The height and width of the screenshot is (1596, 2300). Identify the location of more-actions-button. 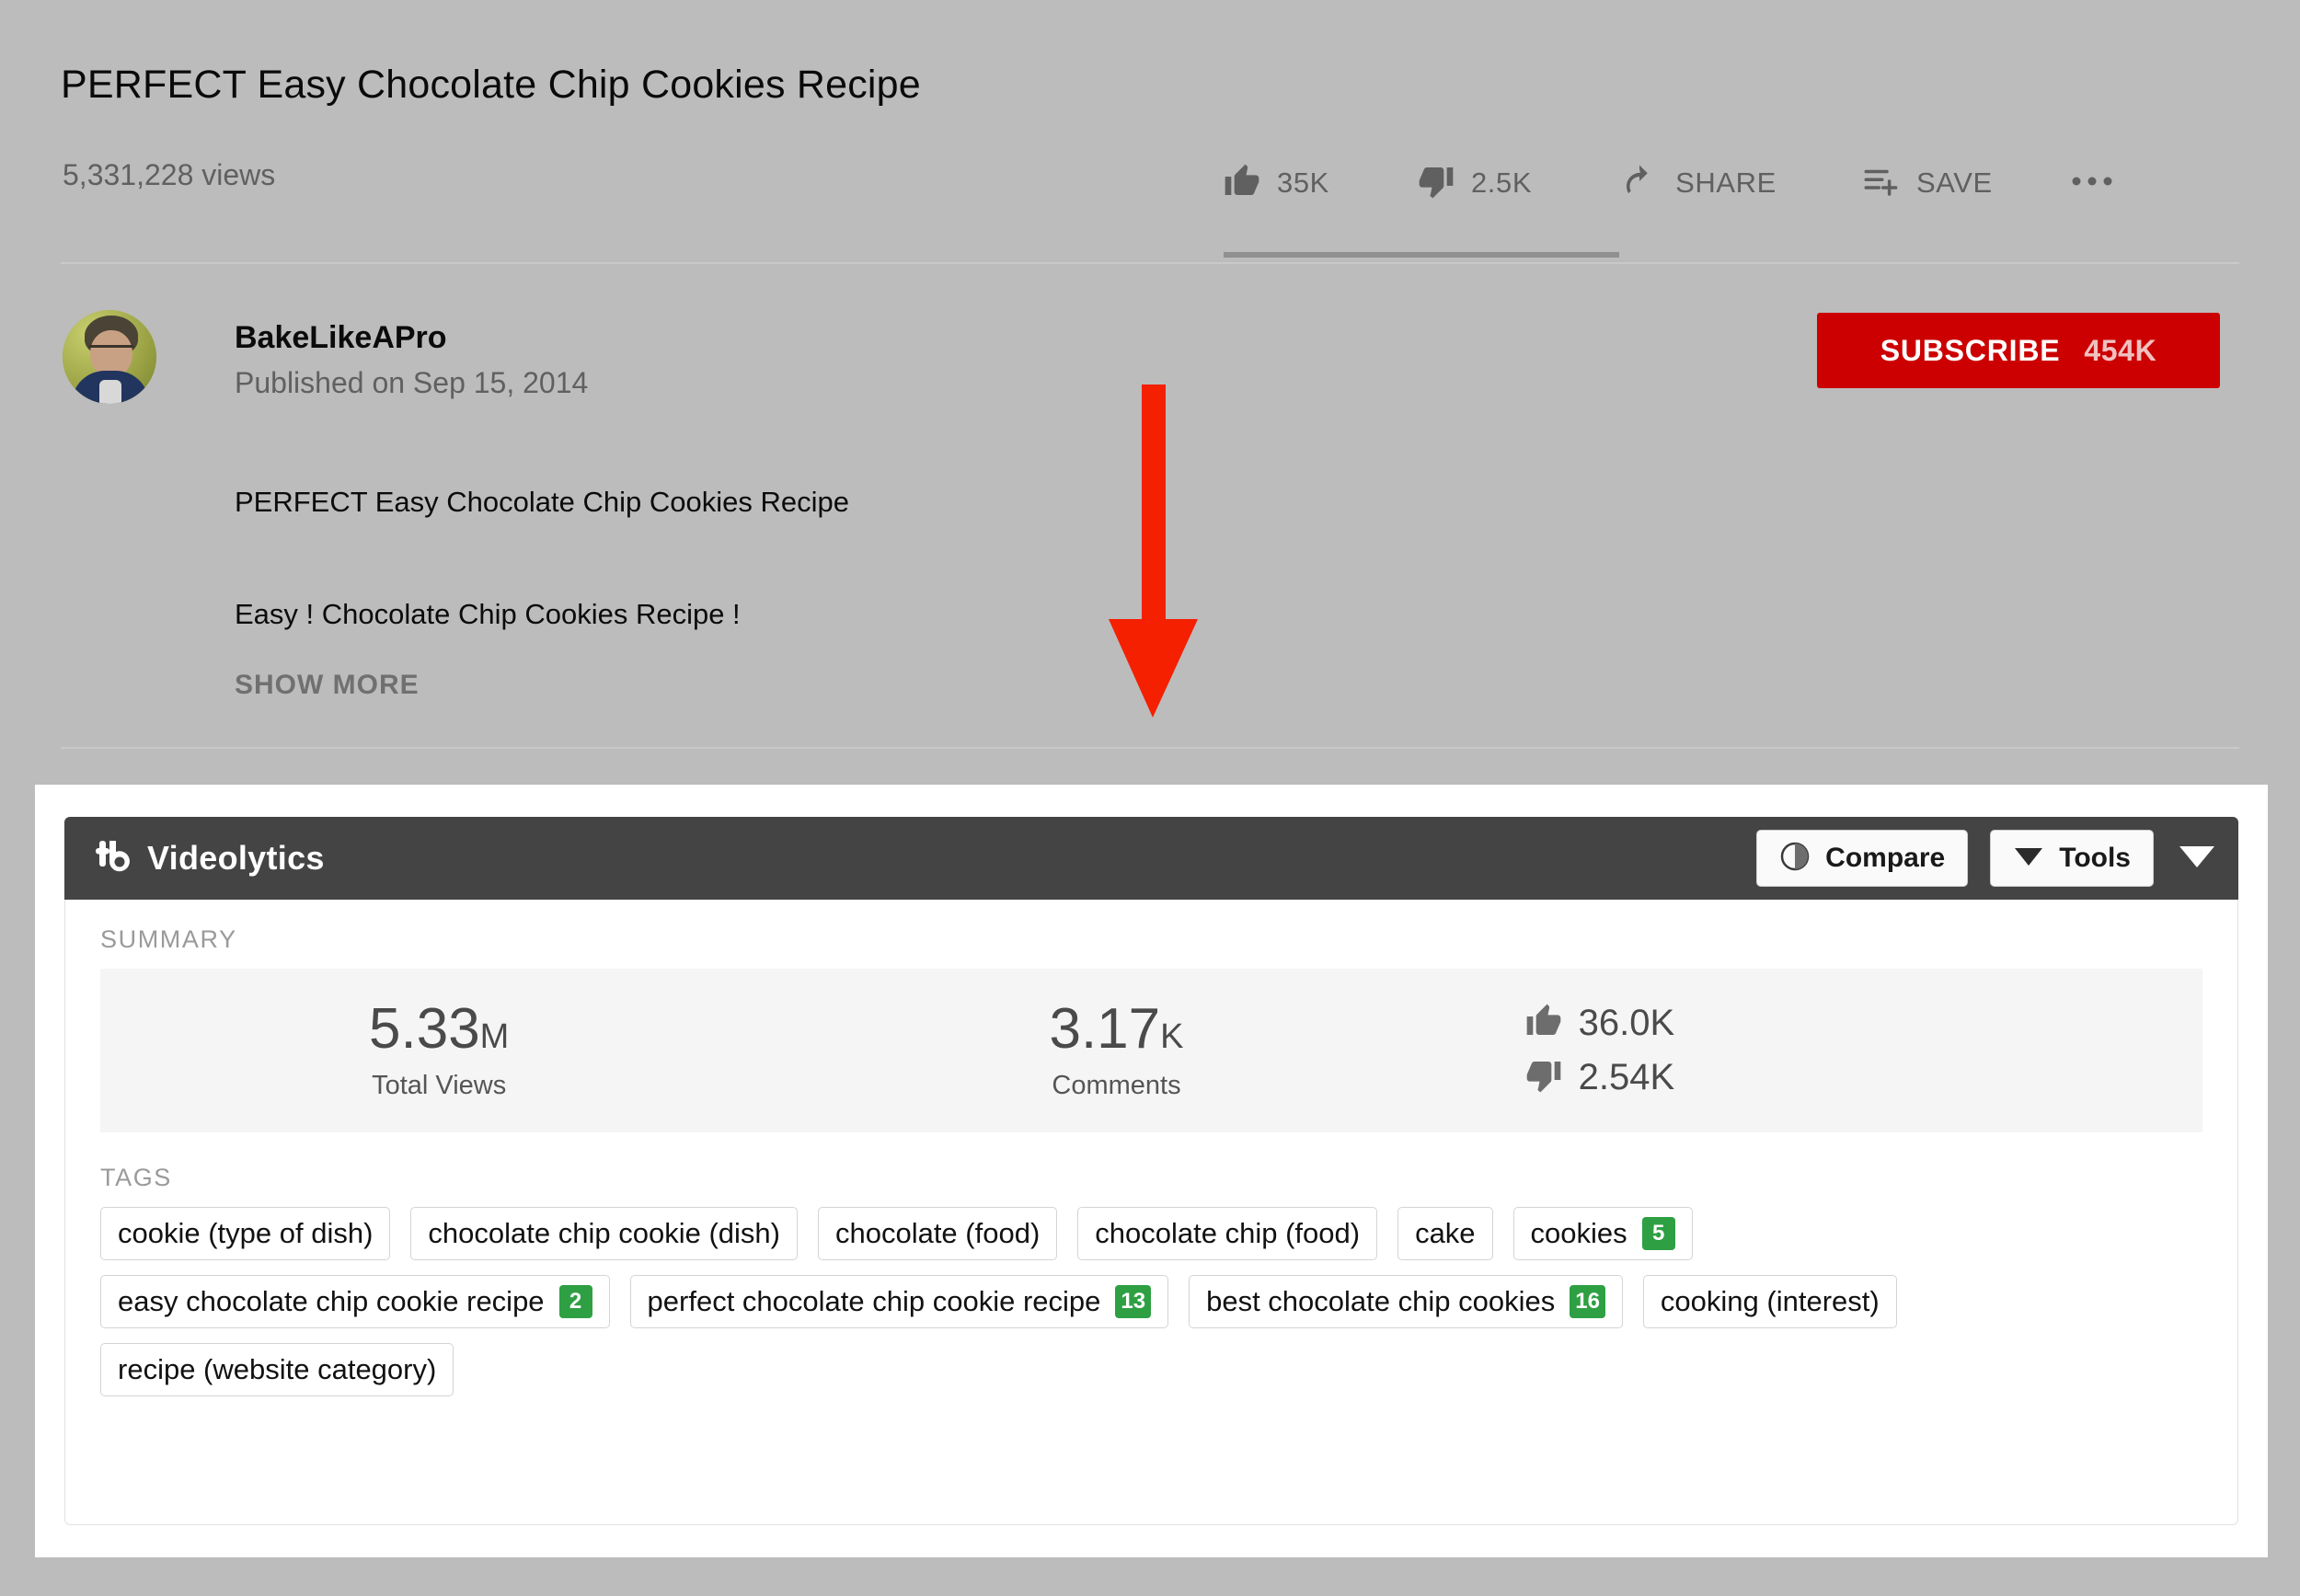
(2092, 184).